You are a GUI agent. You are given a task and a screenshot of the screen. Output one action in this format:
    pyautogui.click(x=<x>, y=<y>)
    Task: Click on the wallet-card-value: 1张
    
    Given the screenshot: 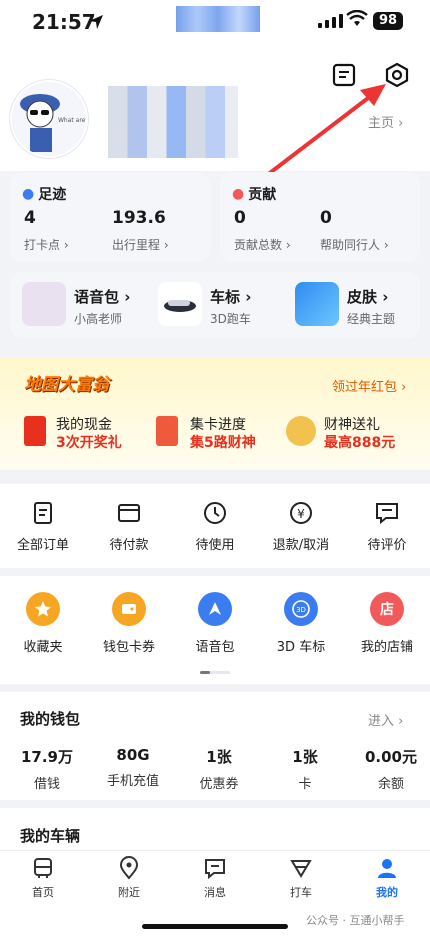 What is the action you would take?
    pyautogui.click(x=305, y=757)
    